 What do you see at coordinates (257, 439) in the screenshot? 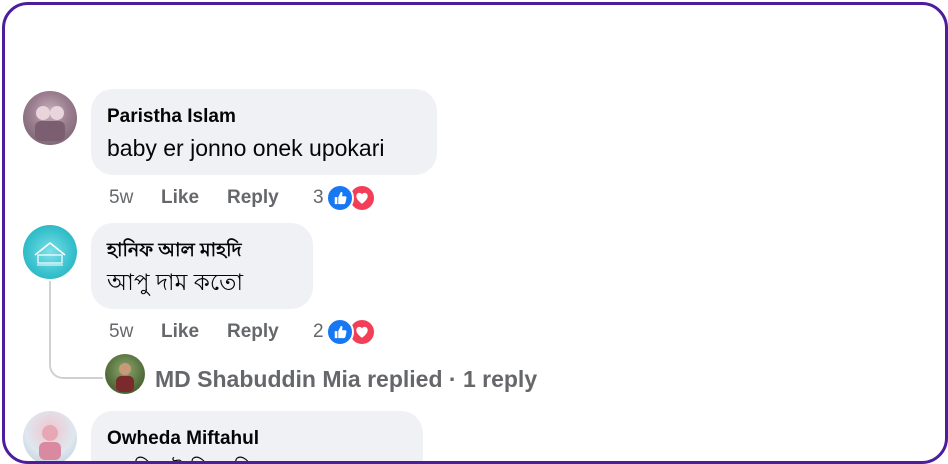
I see `comment-author: Owheda Miftahul` at bounding box center [257, 439].